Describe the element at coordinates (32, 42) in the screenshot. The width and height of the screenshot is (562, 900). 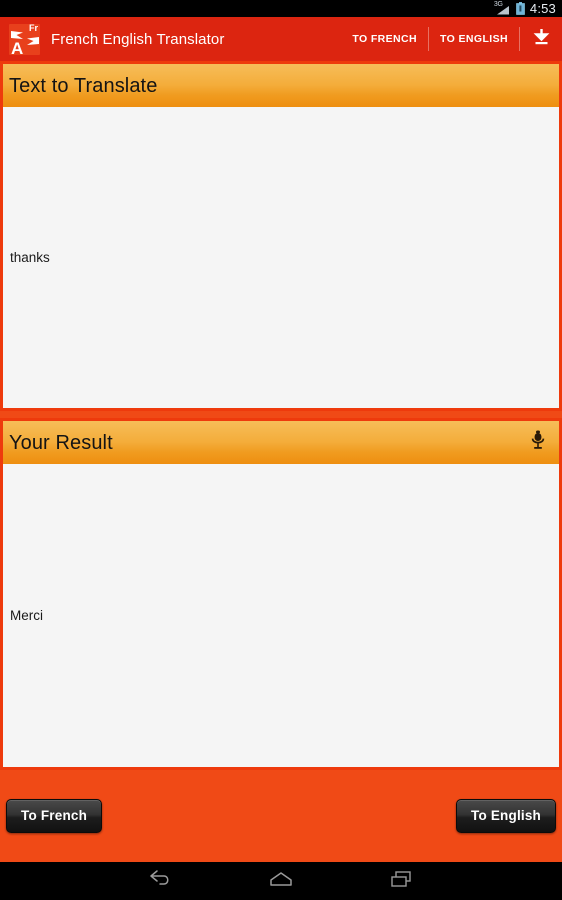
I see `flag-bottom-right-icon` at that location.